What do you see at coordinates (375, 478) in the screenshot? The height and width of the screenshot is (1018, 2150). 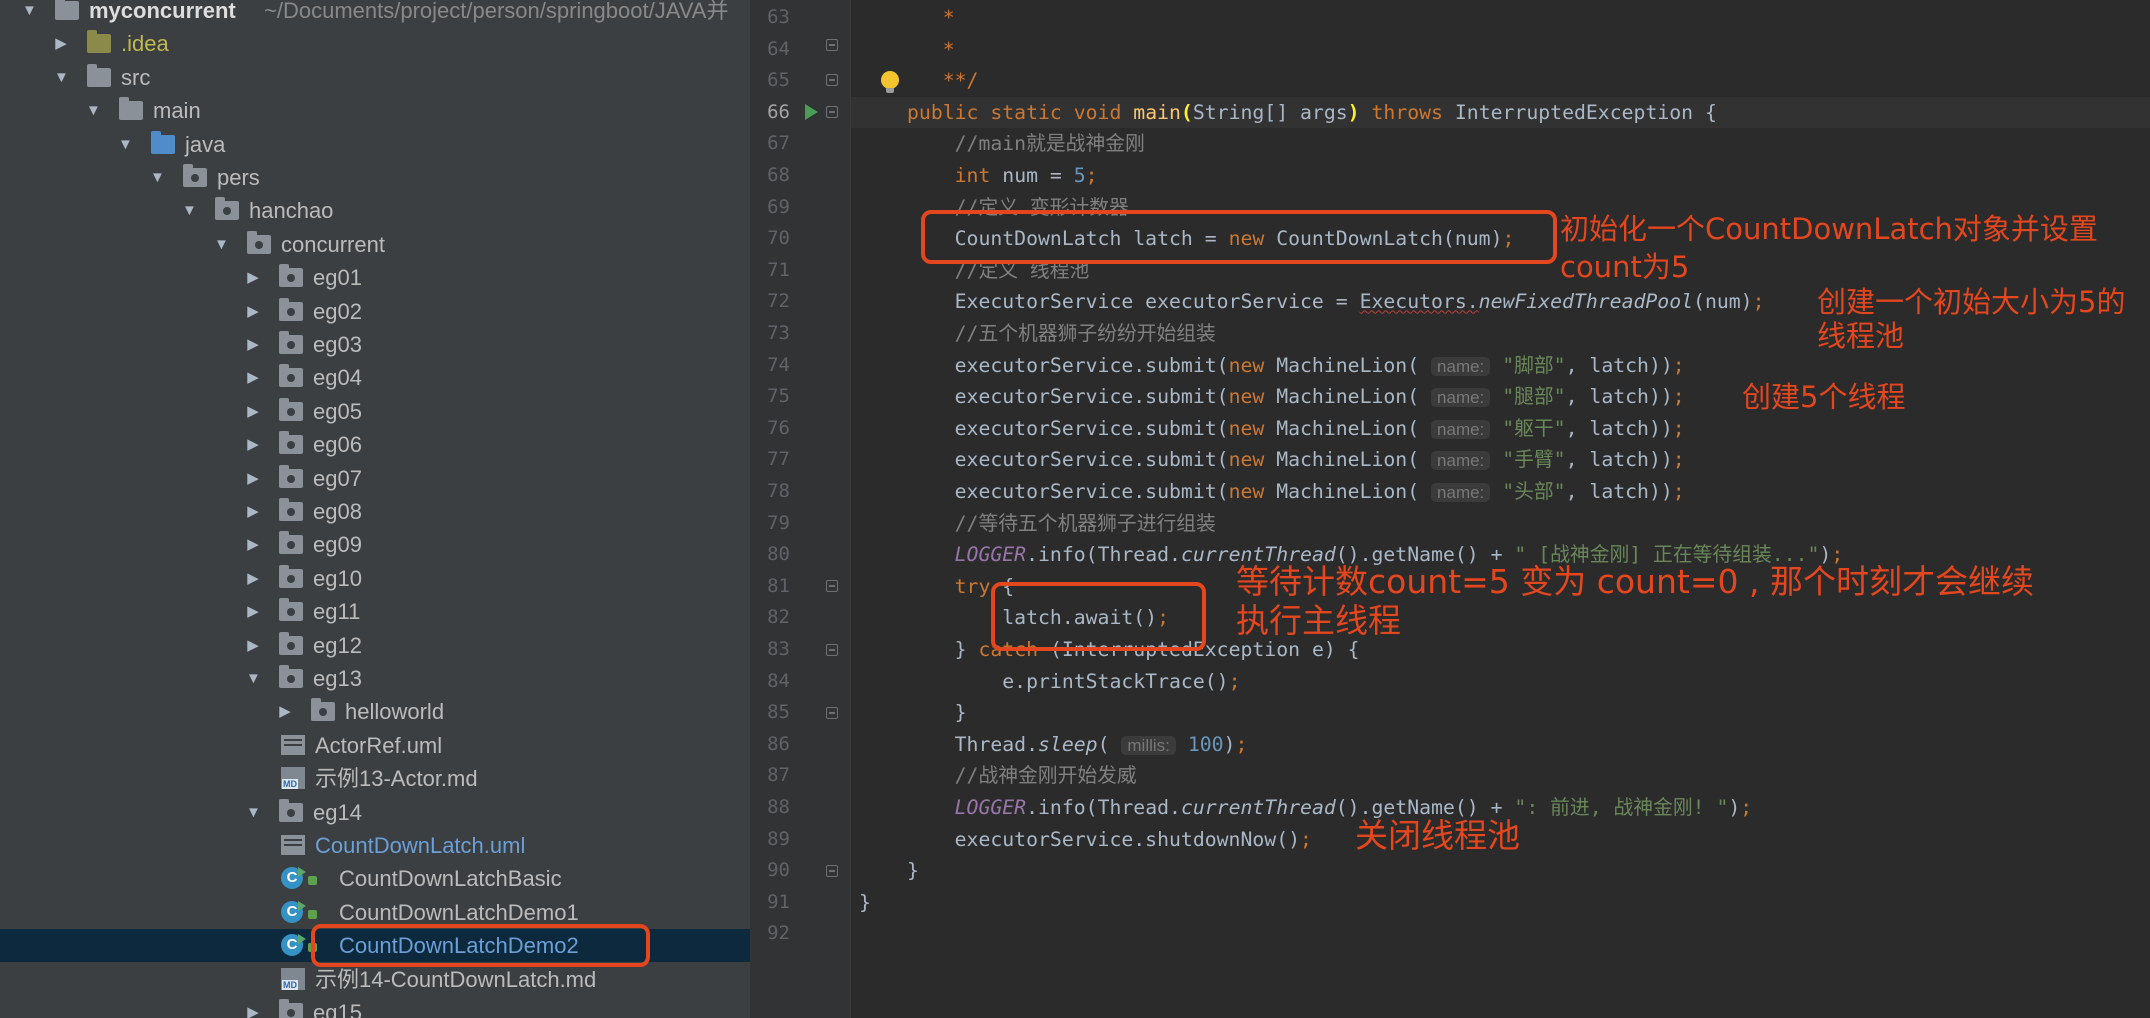 I see `tree-folder-item: ▶ eg07` at bounding box center [375, 478].